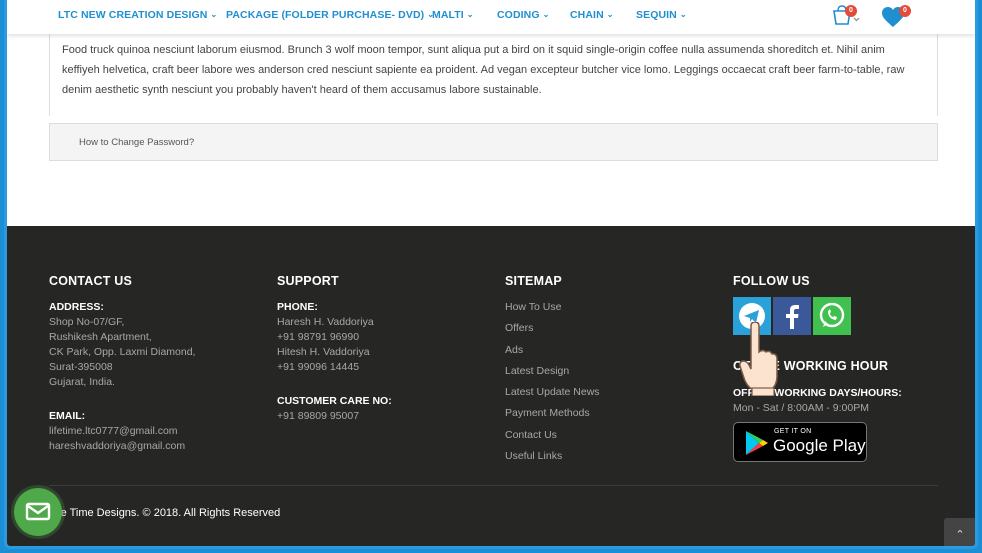  I want to click on phone-line: Haresh H. Vaddoriya, so click(325, 322).